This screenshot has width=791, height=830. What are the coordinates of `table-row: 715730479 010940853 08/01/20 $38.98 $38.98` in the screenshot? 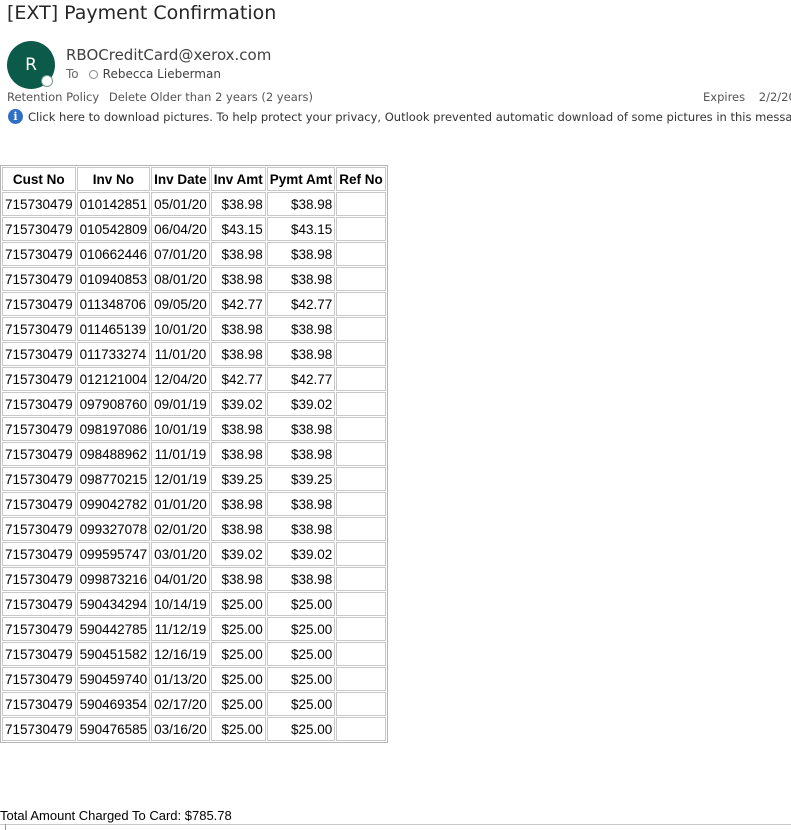 It's located at (194, 279).